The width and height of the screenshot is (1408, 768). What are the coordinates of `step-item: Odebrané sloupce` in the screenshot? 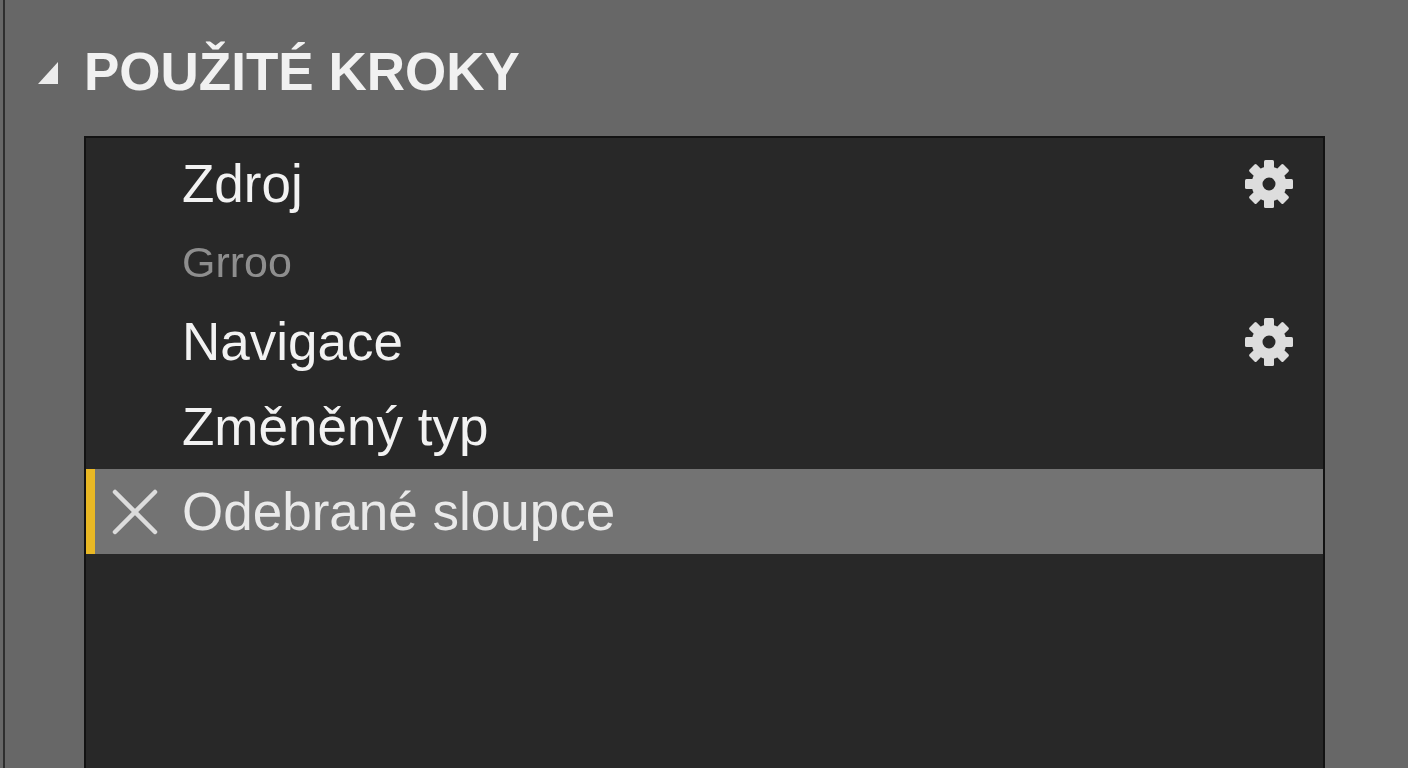 It's located at (704, 511).